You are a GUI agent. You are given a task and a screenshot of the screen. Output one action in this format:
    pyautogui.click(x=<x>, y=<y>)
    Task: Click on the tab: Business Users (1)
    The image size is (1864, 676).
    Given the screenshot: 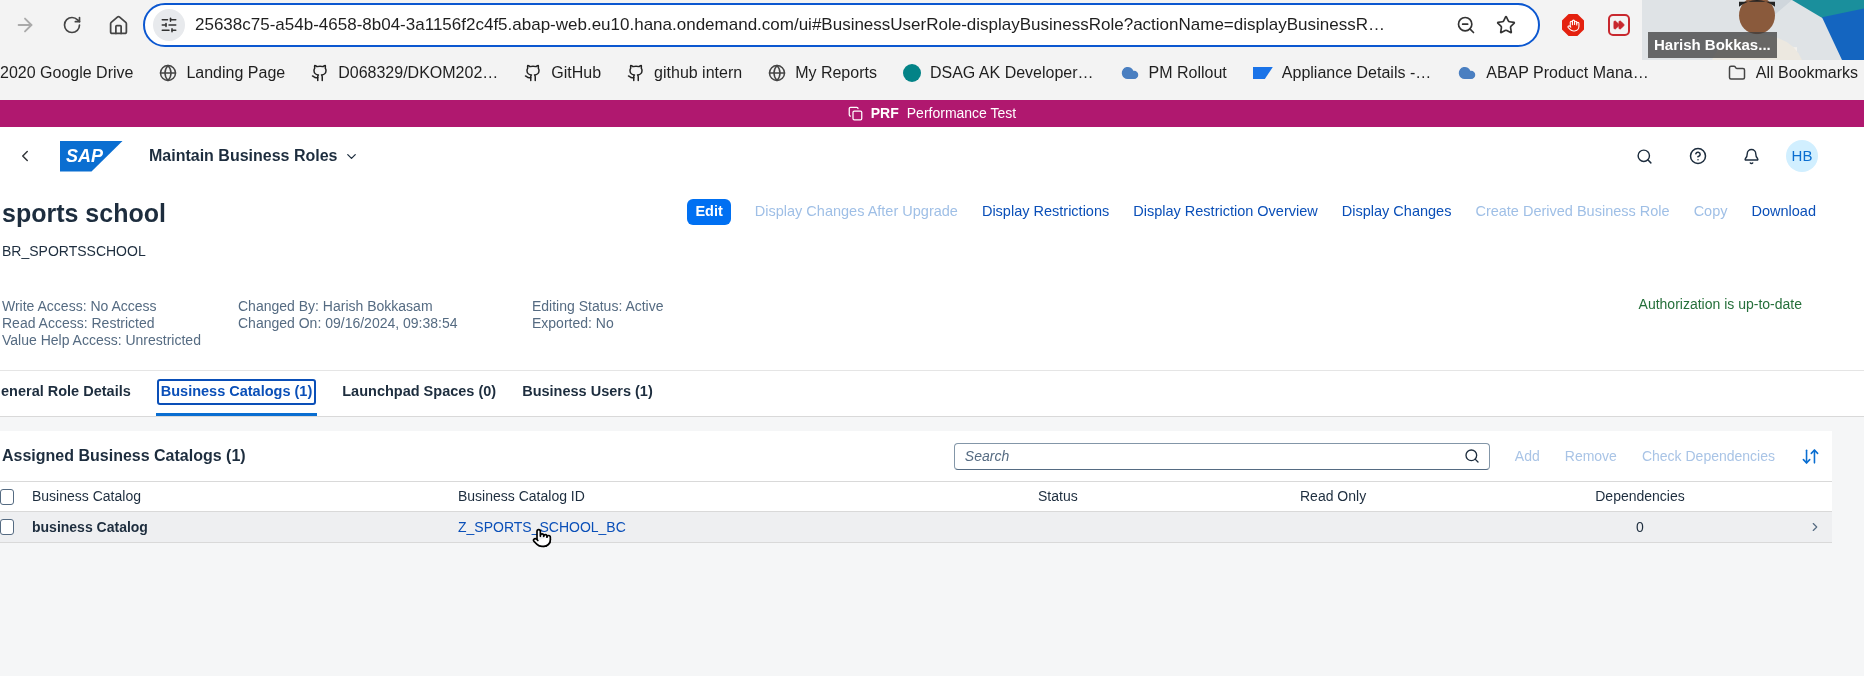 What is the action you would take?
    pyautogui.click(x=587, y=393)
    